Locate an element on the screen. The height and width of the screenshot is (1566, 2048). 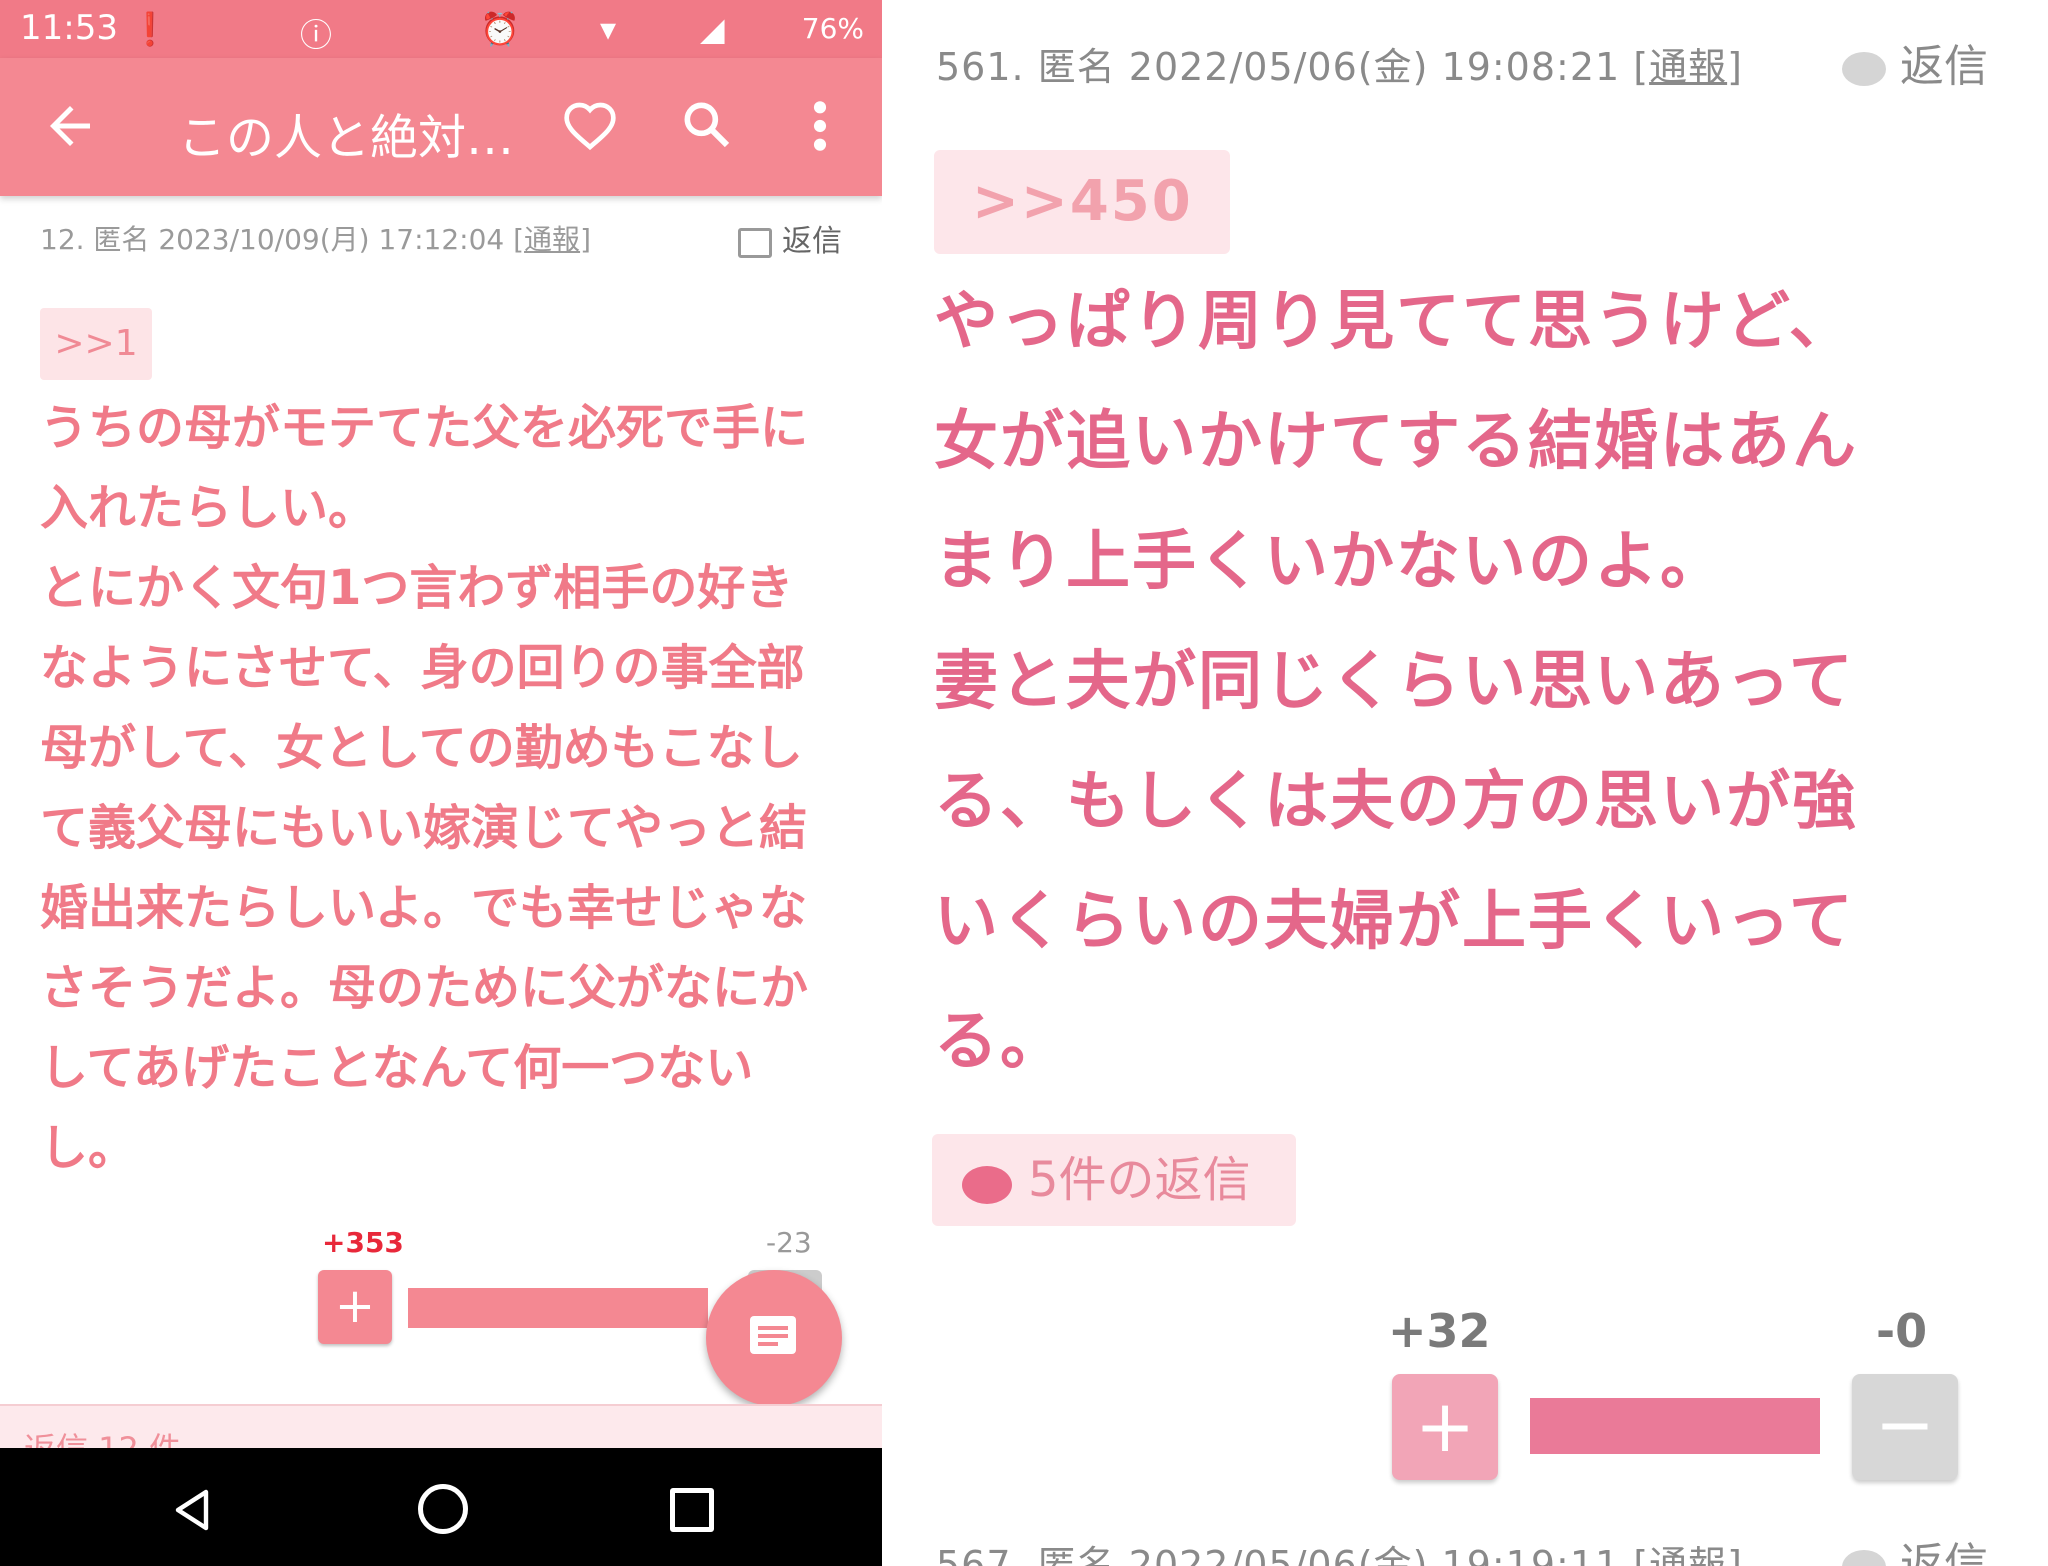
plus-count: +353 is located at coordinates (363, 1242).